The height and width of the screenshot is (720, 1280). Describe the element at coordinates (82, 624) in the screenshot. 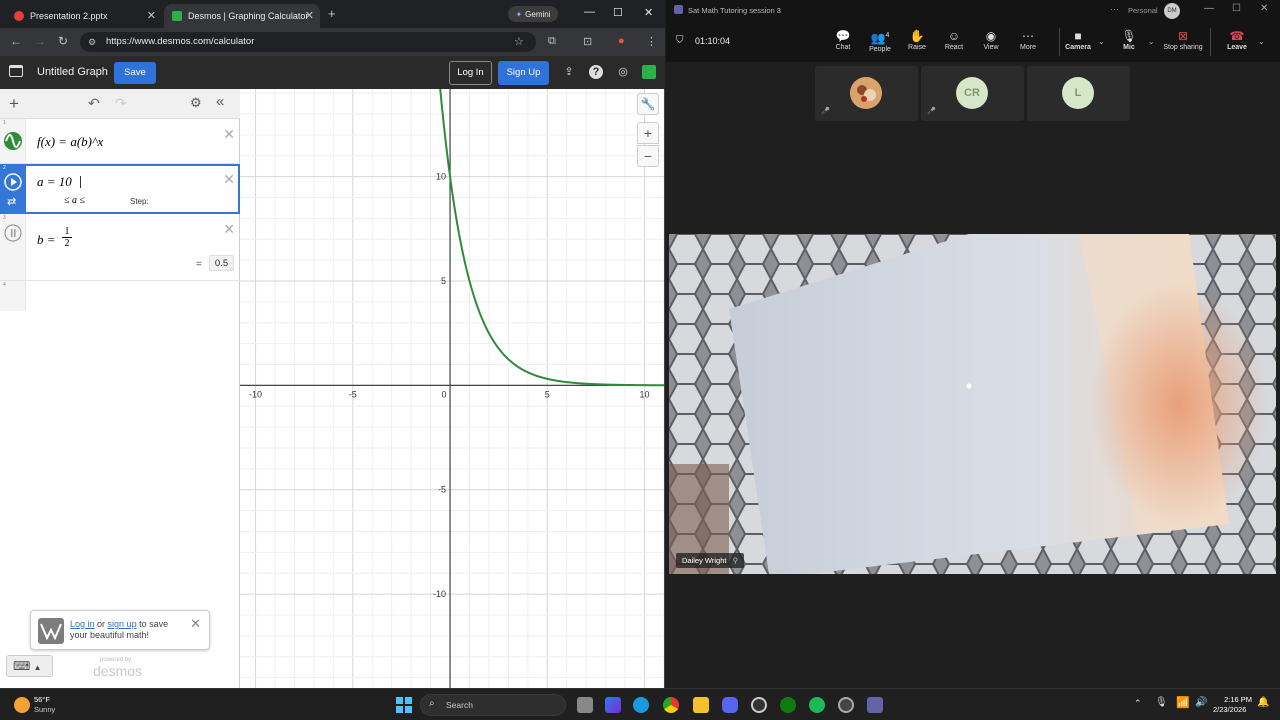

I see `toast-login-link: Log in` at that location.